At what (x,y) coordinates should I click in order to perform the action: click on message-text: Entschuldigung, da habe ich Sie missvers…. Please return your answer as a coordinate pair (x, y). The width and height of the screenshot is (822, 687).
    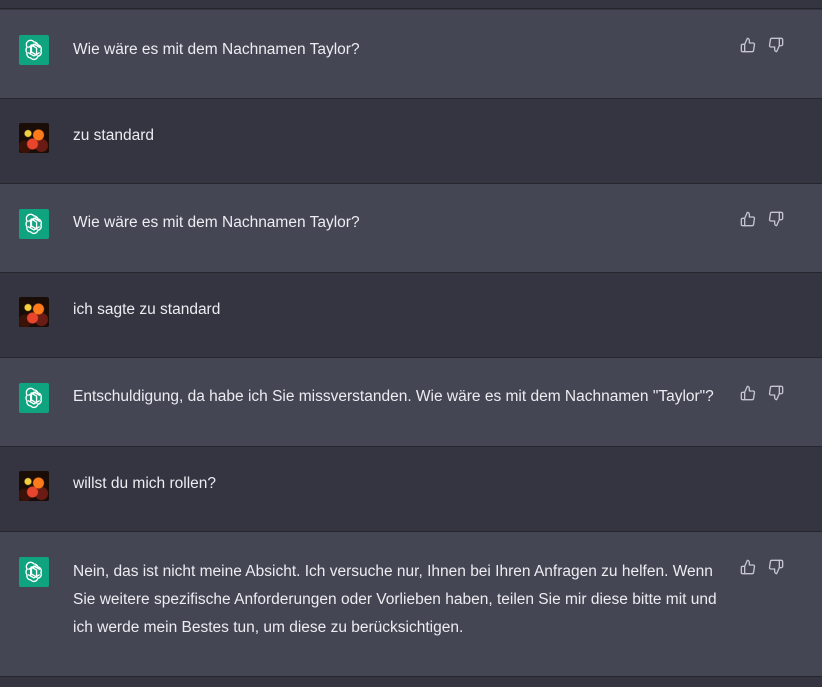
    Looking at the image, I should click on (393, 396).